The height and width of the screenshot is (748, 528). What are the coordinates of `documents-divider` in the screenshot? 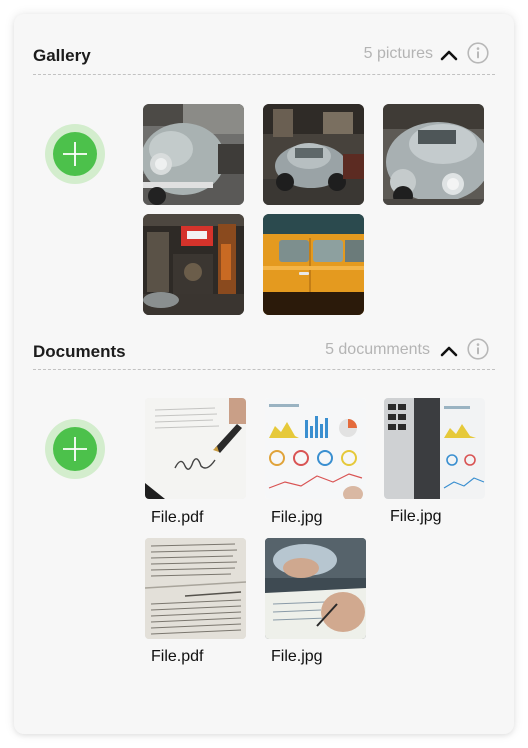 It's located at (264, 369).